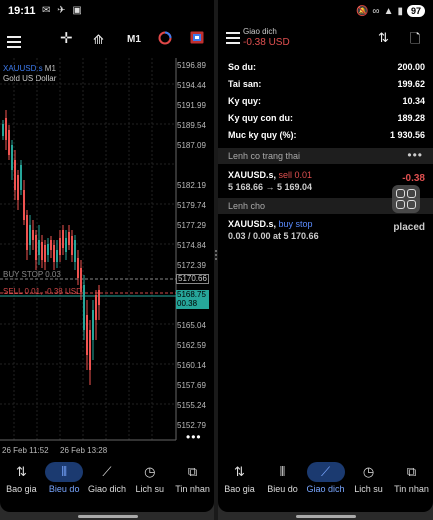 This screenshot has width=433, height=520. I want to click on position-title: XAUUSD.s, sell 0.01, so click(326, 175).